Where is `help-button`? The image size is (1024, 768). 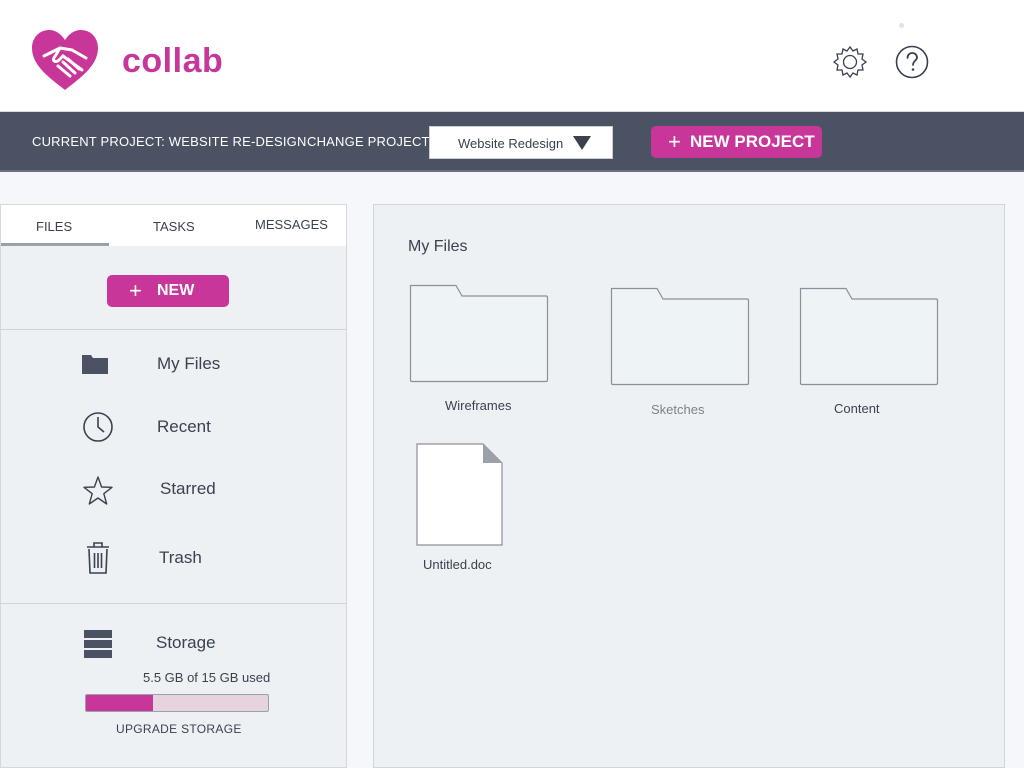 help-button is located at coordinates (912, 62).